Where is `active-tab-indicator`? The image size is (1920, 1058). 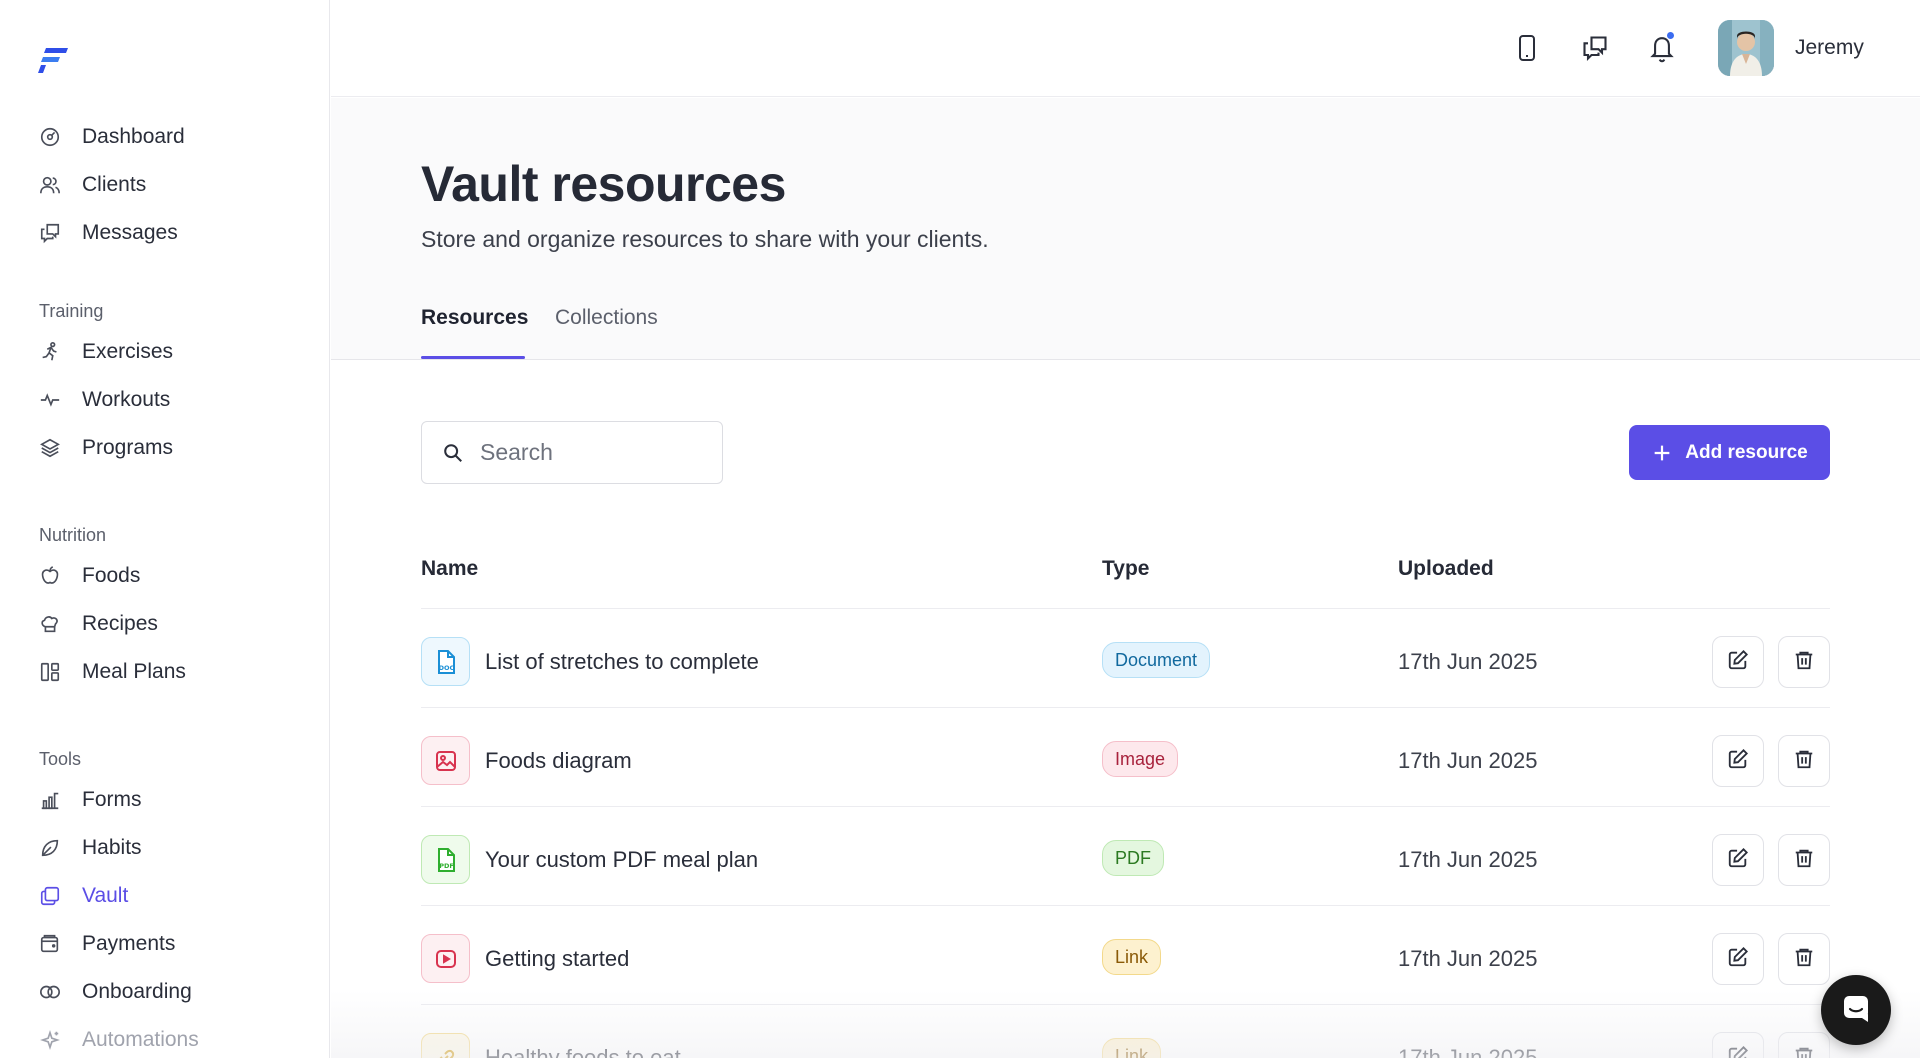 active-tab-indicator is located at coordinates (473, 357).